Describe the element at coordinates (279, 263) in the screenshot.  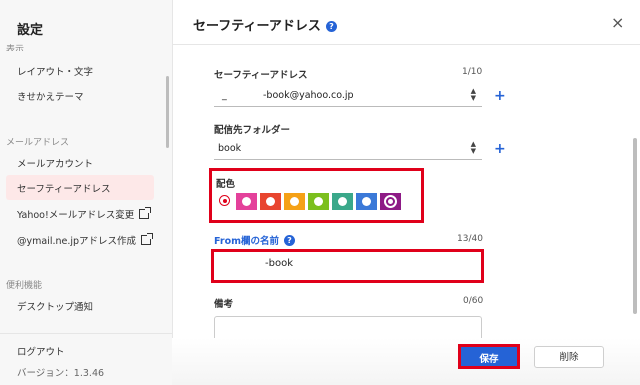
I see `from-name-value: -book` at that location.